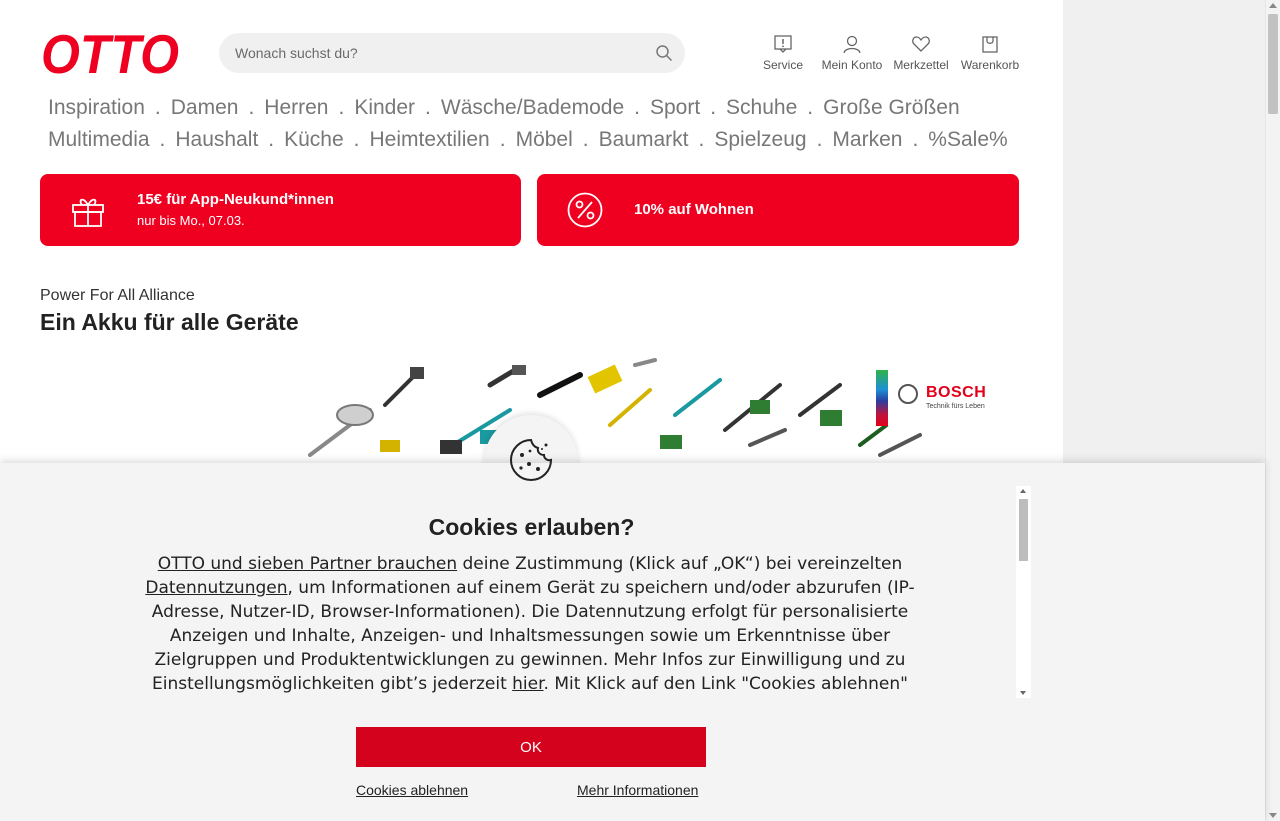 Image resolution: width=1280 pixels, height=821 pixels. Describe the element at coordinates (852, 65) in the screenshot. I see `account-label: Mein Konto` at that location.